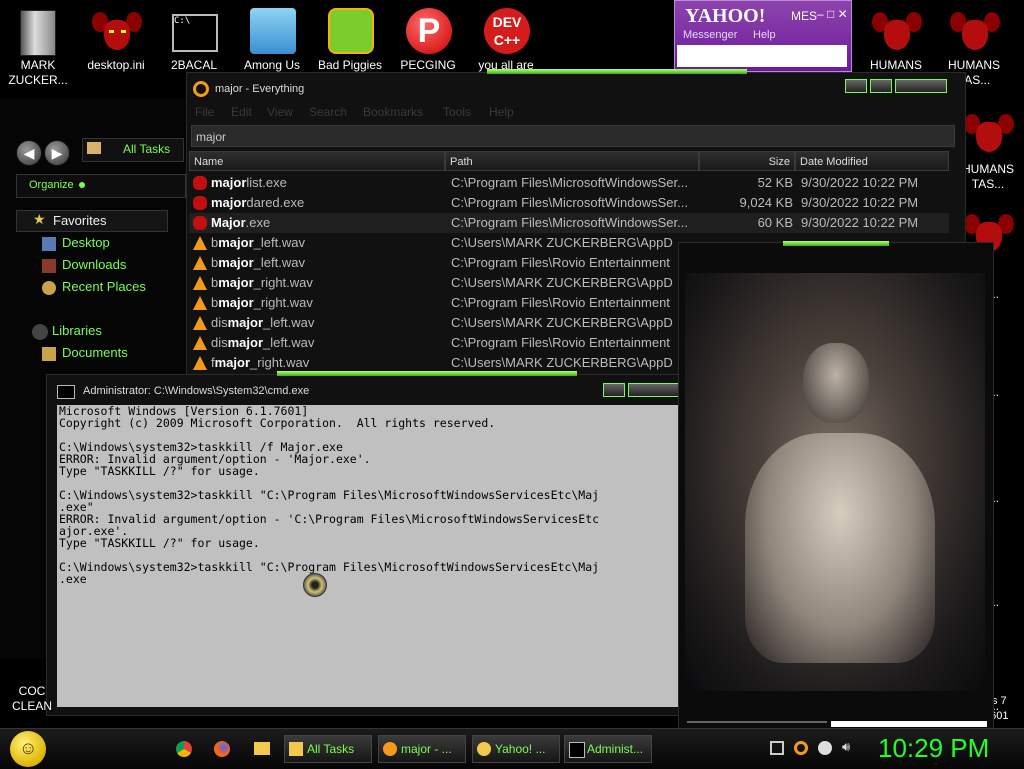 The height and width of the screenshot is (769, 1024). Describe the element at coordinates (94, 264) in the screenshot. I see `sidebar-item-downloads: Downloads` at that location.